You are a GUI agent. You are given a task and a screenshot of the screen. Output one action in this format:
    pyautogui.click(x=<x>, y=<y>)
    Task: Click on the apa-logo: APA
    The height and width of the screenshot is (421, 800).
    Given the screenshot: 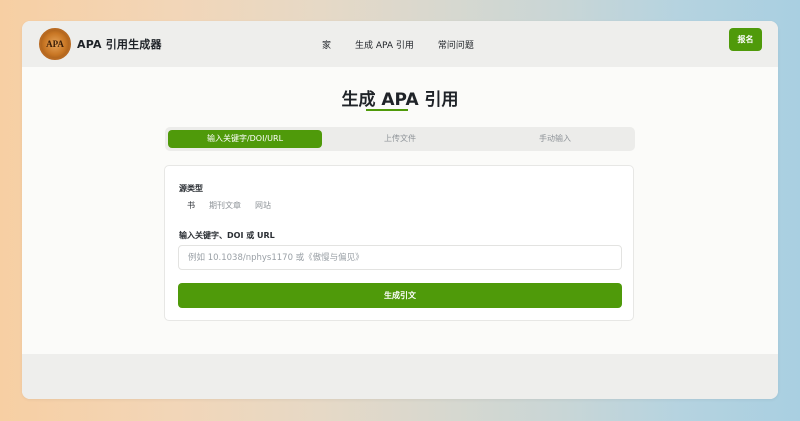 What is the action you would take?
    pyautogui.click(x=55, y=44)
    